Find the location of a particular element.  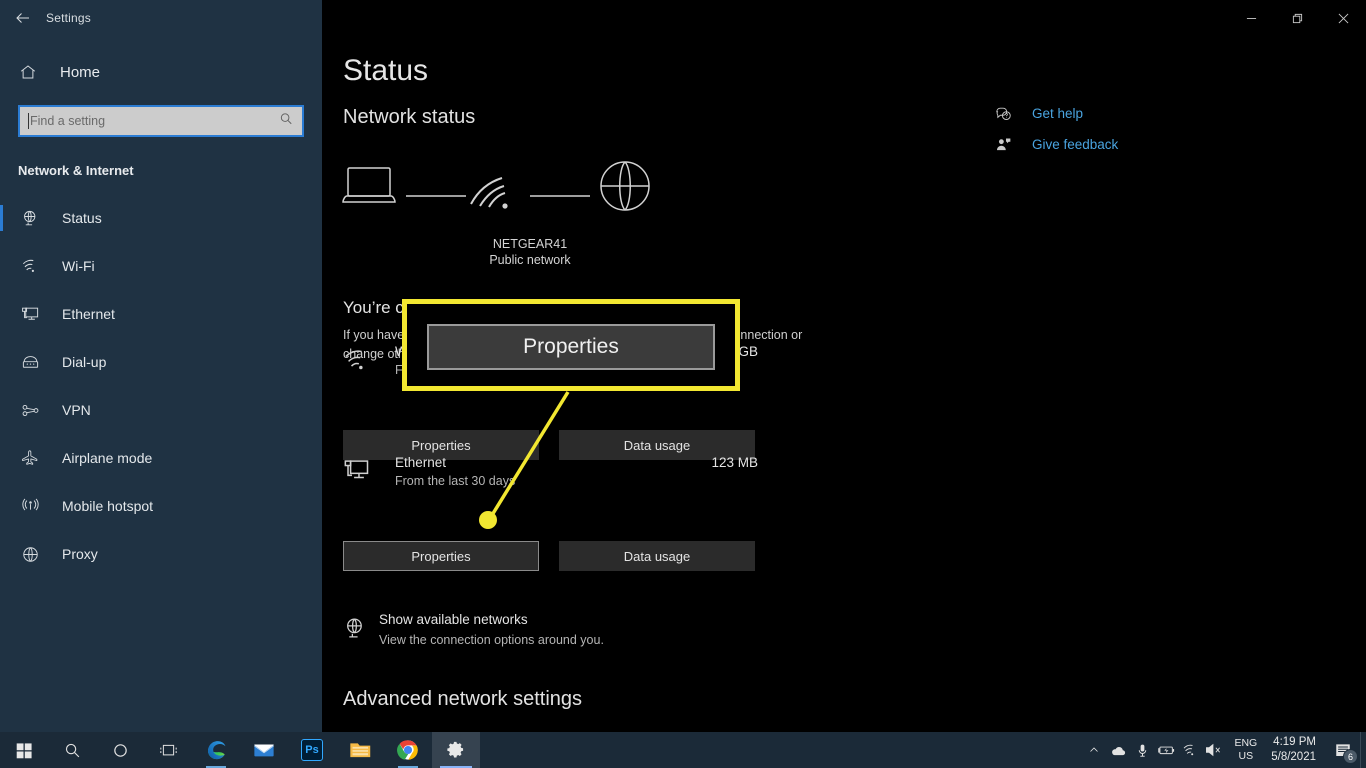

dialup-icon is located at coordinates (30, 362).